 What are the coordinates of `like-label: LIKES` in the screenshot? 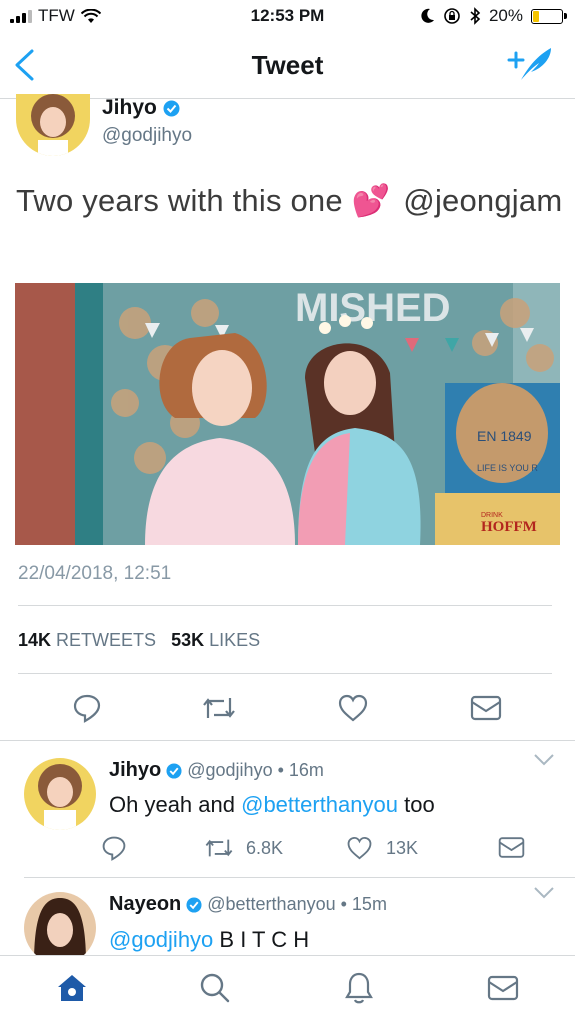 It's located at (234, 640).